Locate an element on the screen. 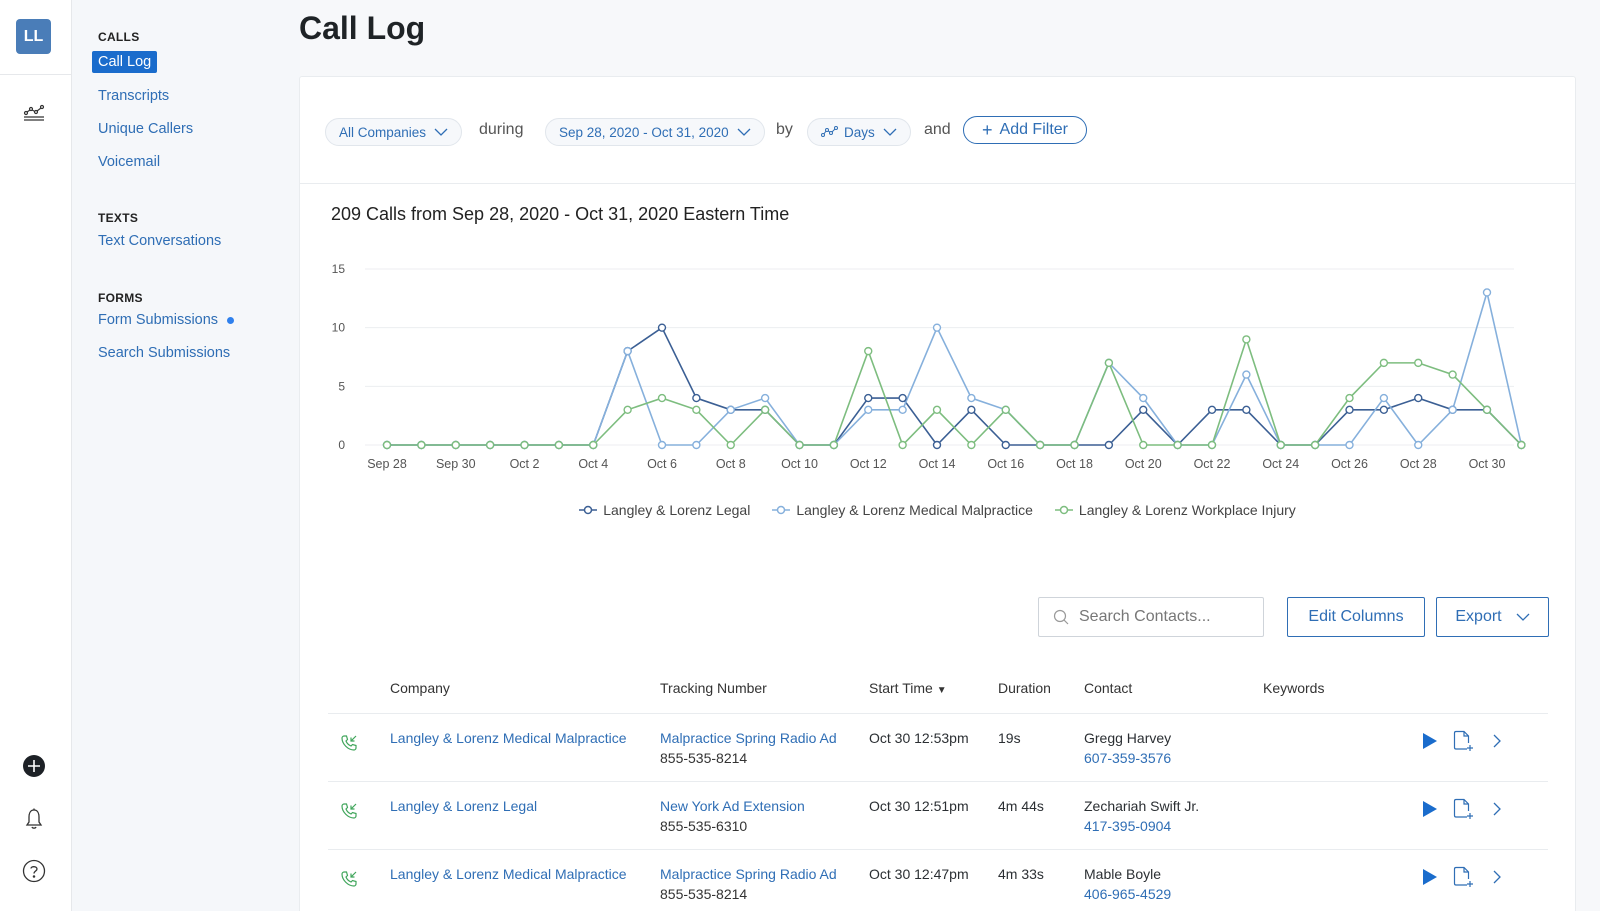 The width and height of the screenshot is (1600, 911). date-range-dropdown: Sep 28, 2020 - Oct 31, 2020 is located at coordinates (655, 132).